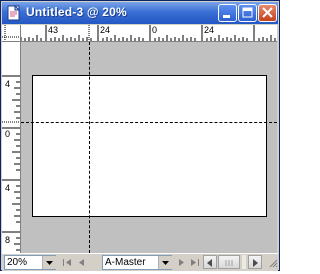 The width and height of the screenshot is (320, 274). I want to click on page-value: A-Master, so click(125, 262).